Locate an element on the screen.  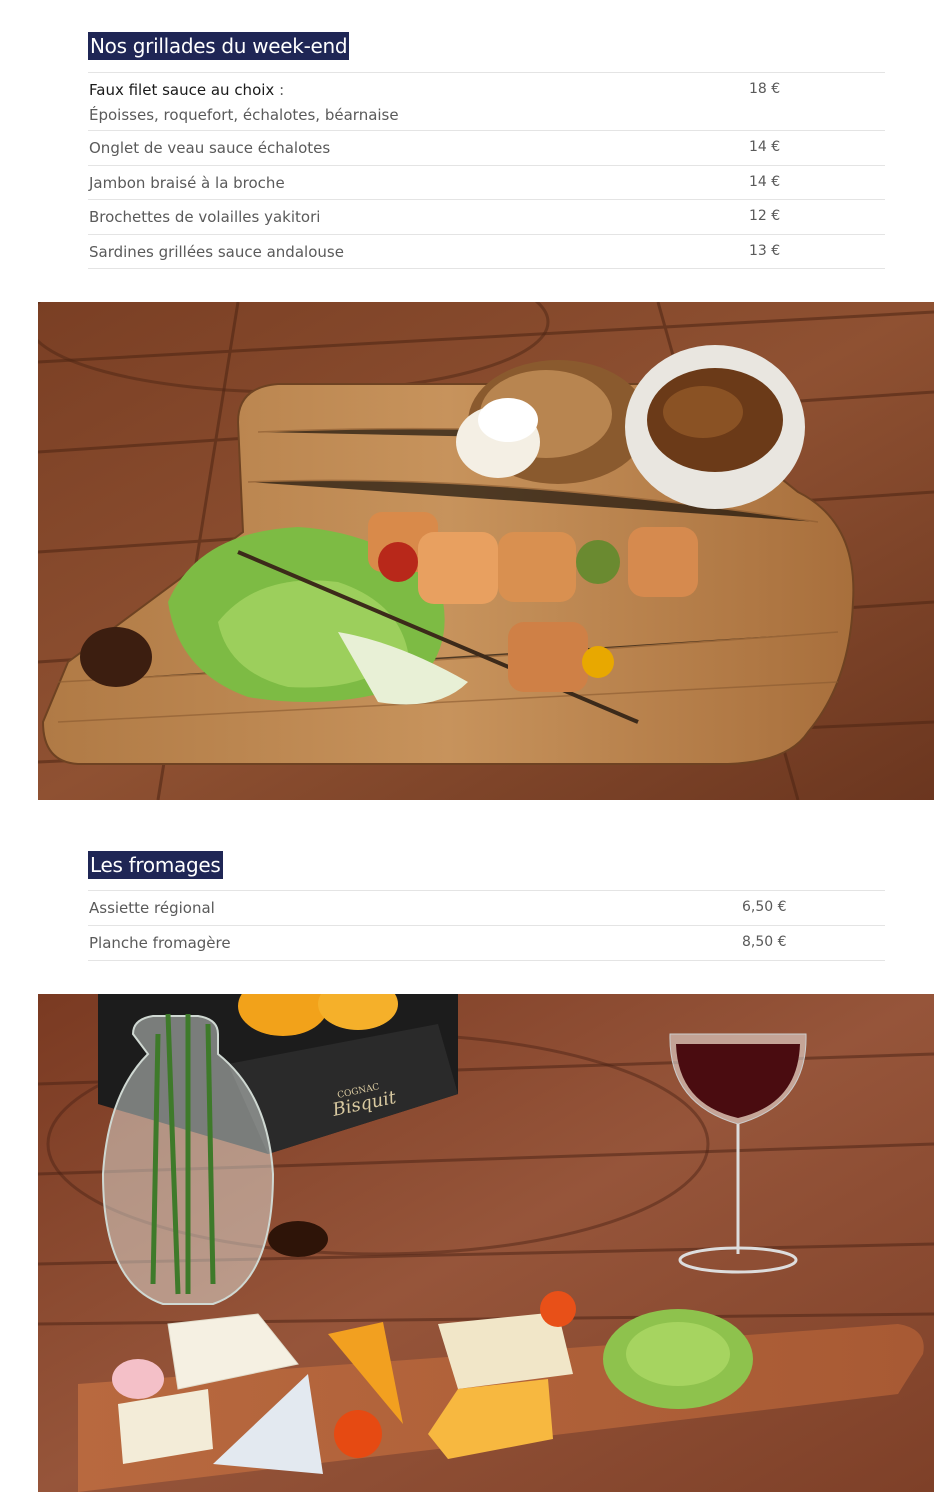
menu-item-name: Planche fromagère is located at coordinates (160, 943).